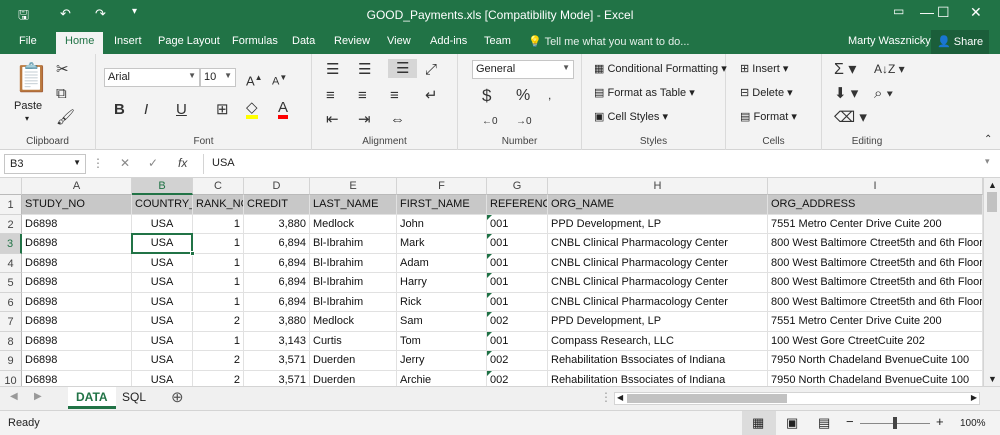  Describe the element at coordinates (353, 322) in the screenshot. I see `data-cell: Medlock` at that location.